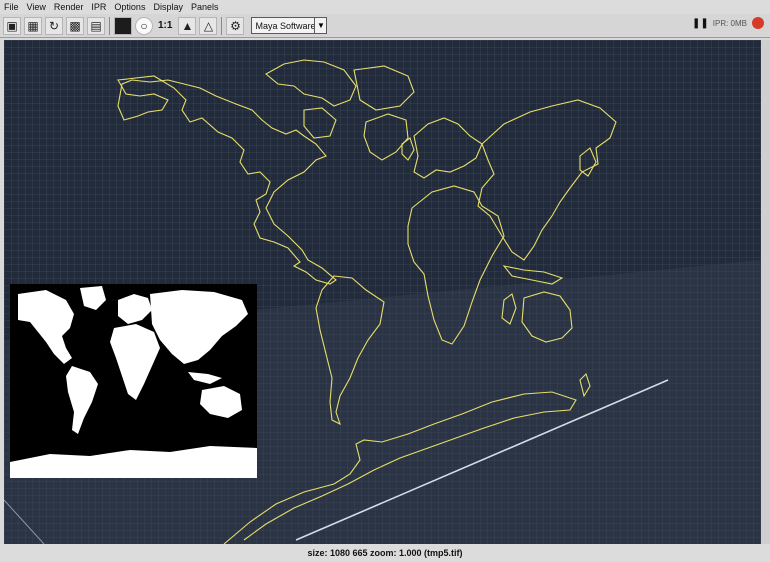 The width and height of the screenshot is (770, 562). I want to click on render-settings-icon: ⚙, so click(235, 25).